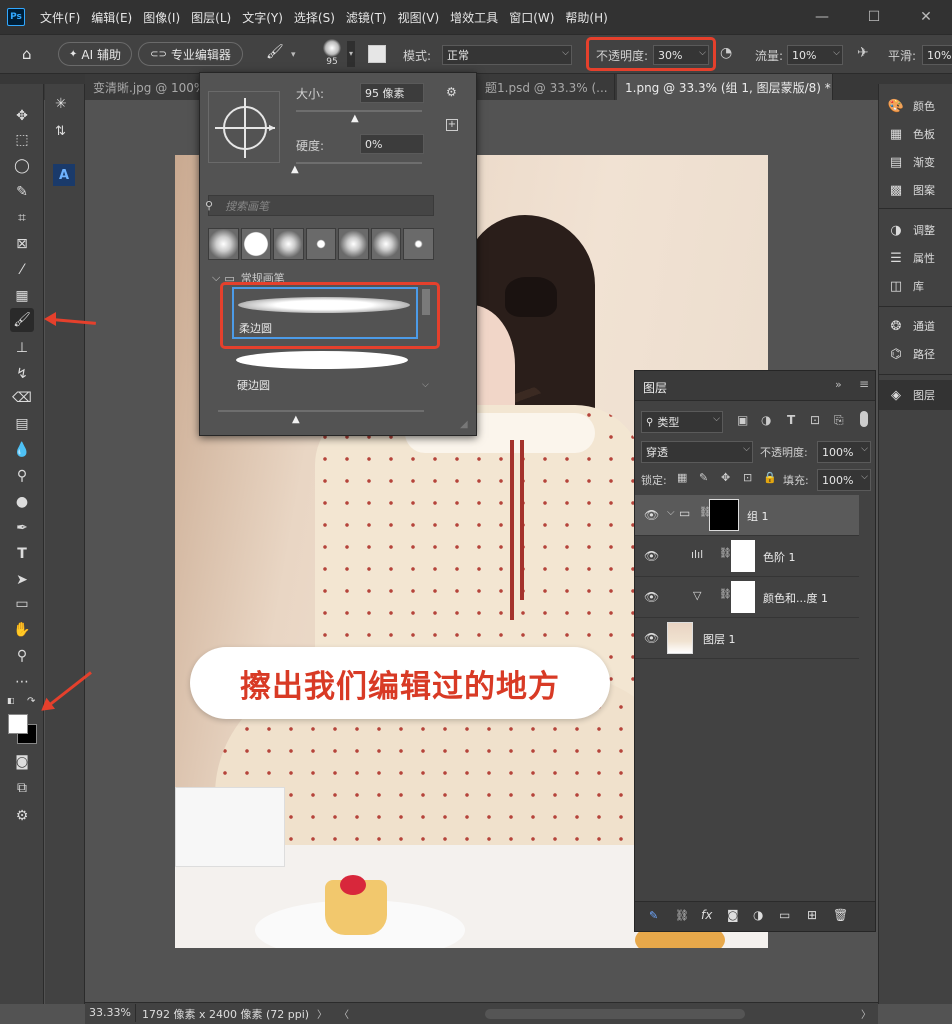  What do you see at coordinates (244, 127) in the screenshot?
I see `brush-angle-preview: ▶` at bounding box center [244, 127].